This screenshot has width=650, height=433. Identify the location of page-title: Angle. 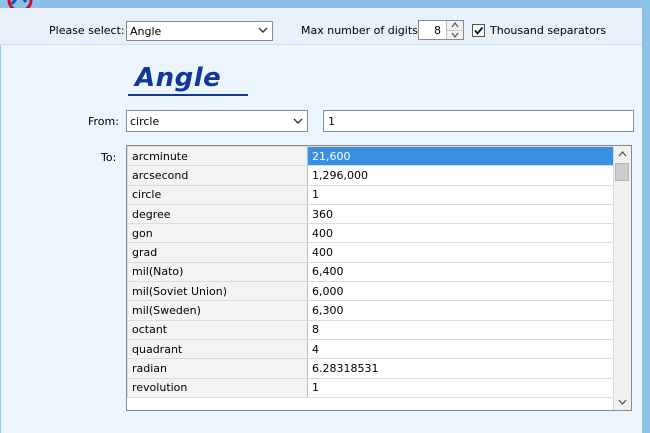
(178, 78).